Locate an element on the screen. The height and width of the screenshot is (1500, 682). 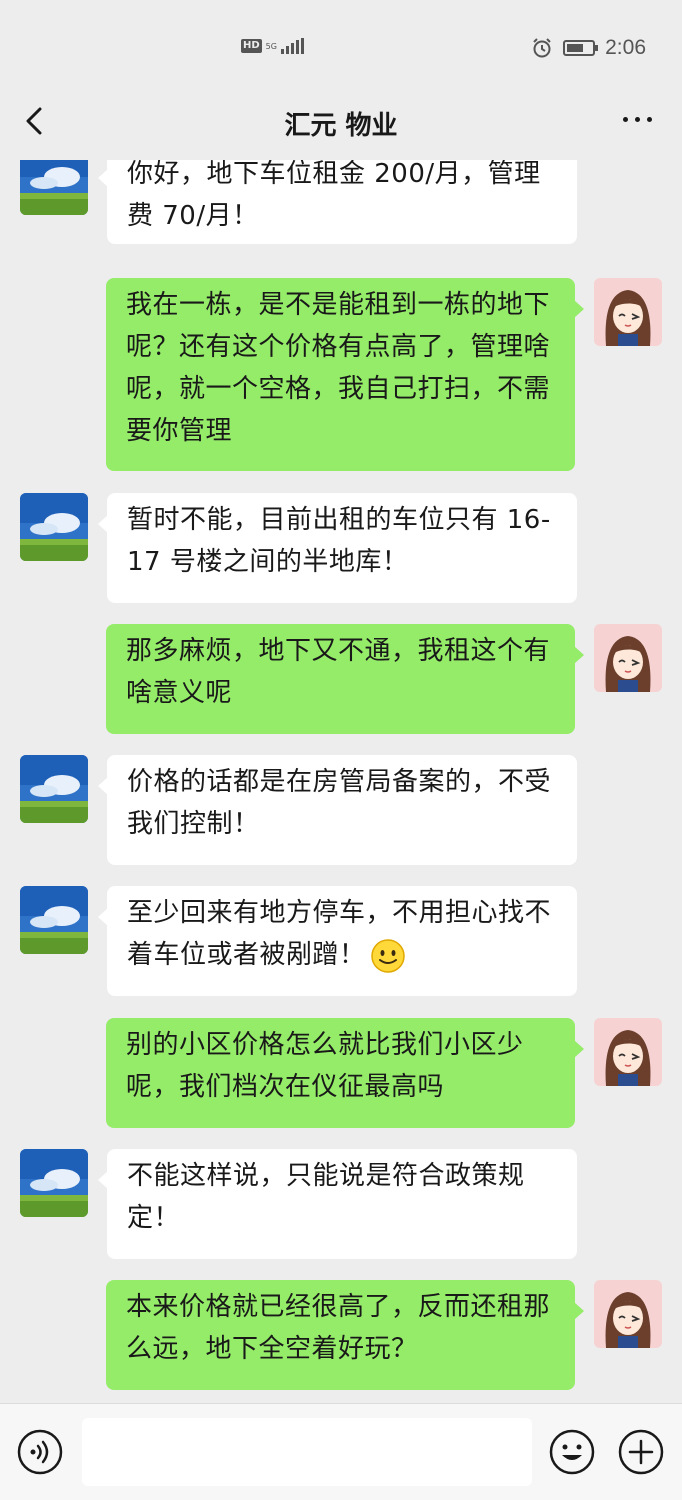
chat-title: 汇元 物业 is located at coordinates (341, 126).